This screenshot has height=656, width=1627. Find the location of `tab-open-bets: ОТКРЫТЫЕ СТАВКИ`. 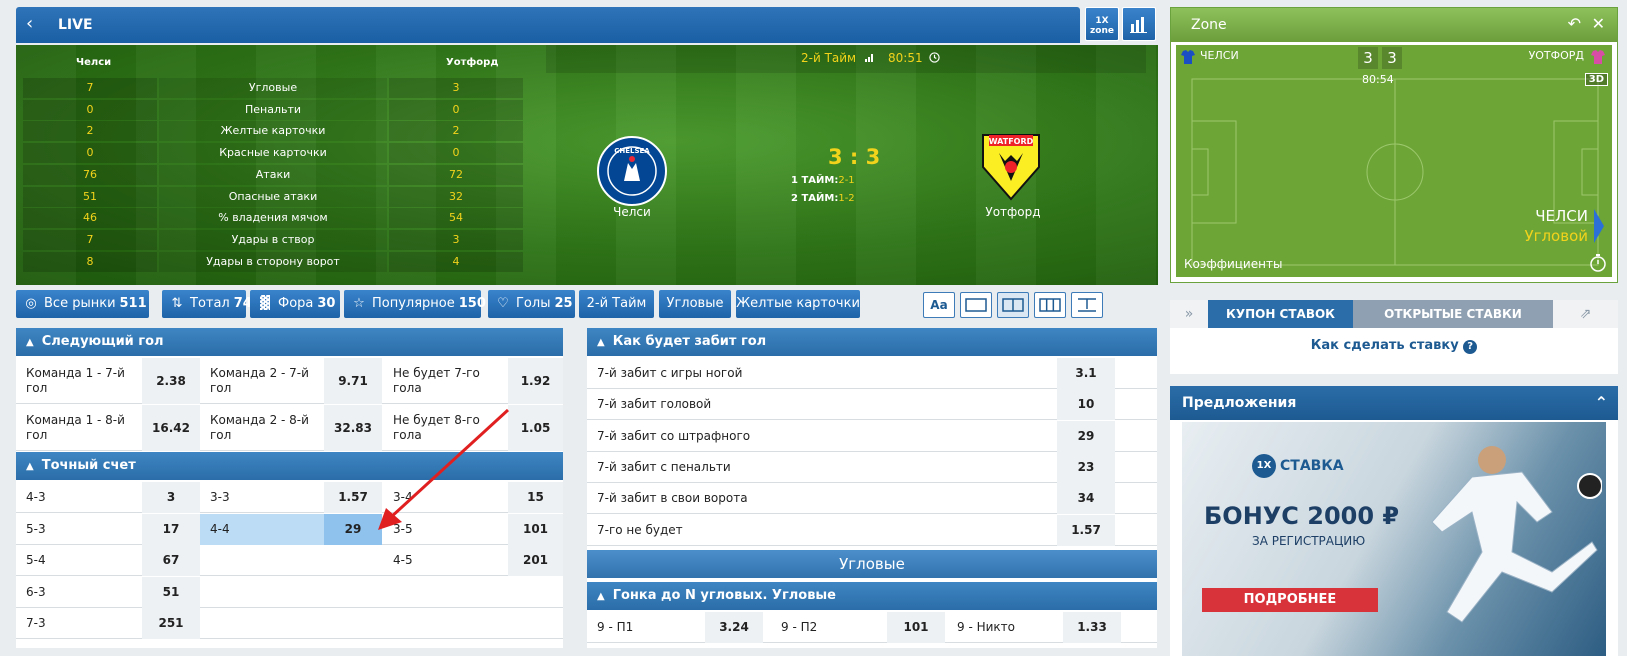

tab-open-bets: ОТКРЫТЫЕ СТАВКИ is located at coordinates (1453, 314).